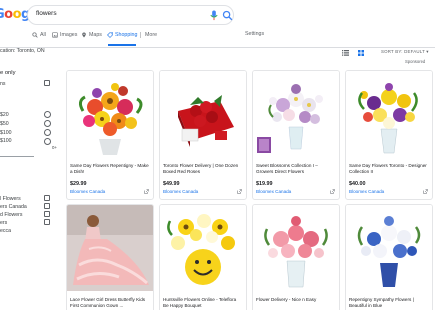  What do you see at coordinates (357, 184) in the screenshot?
I see `product-price: $40.00` at bounding box center [357, 184].